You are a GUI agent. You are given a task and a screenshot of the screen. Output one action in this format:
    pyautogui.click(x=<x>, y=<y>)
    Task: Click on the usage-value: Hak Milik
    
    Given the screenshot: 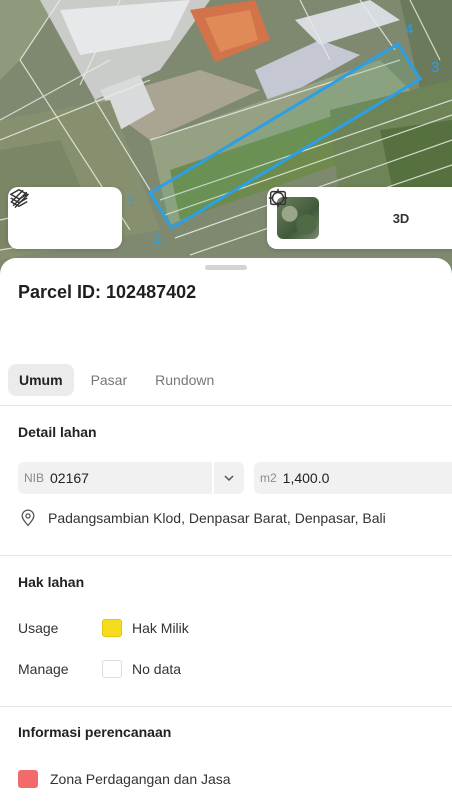 What is the action you would take?
    pyautogui.click(x=160, y=628)
    